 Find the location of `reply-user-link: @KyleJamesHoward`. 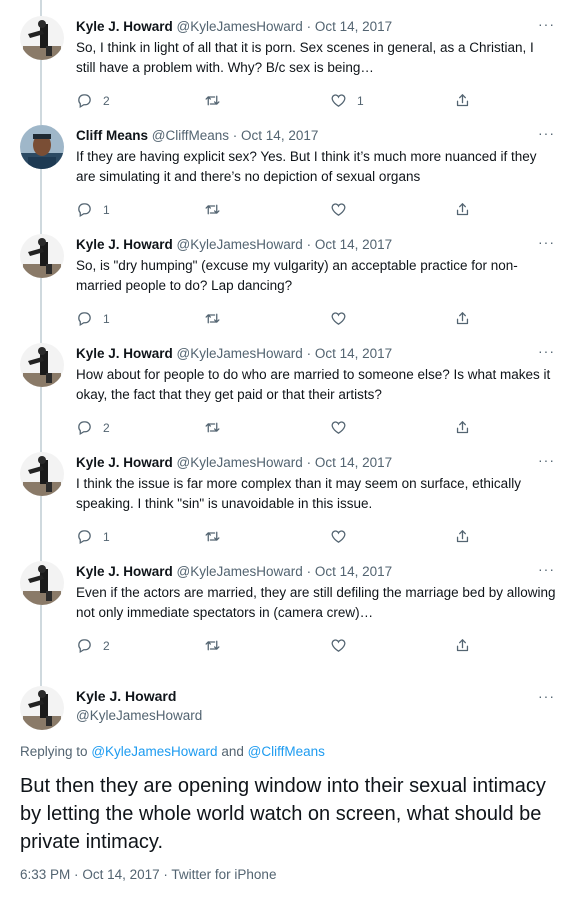

reply-user-link: @KyleJamesHoward is located at coordinates (154, 751).